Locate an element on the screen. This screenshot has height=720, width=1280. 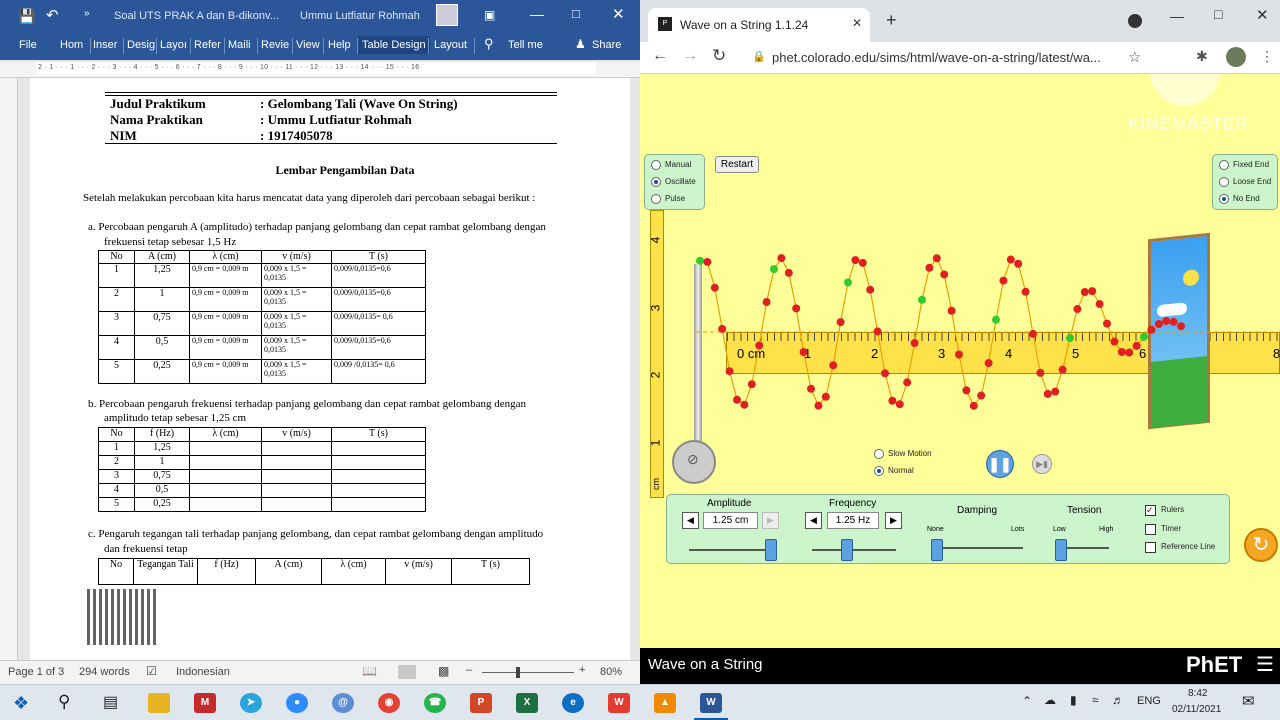
avatar is located at coordinates (447, 15).